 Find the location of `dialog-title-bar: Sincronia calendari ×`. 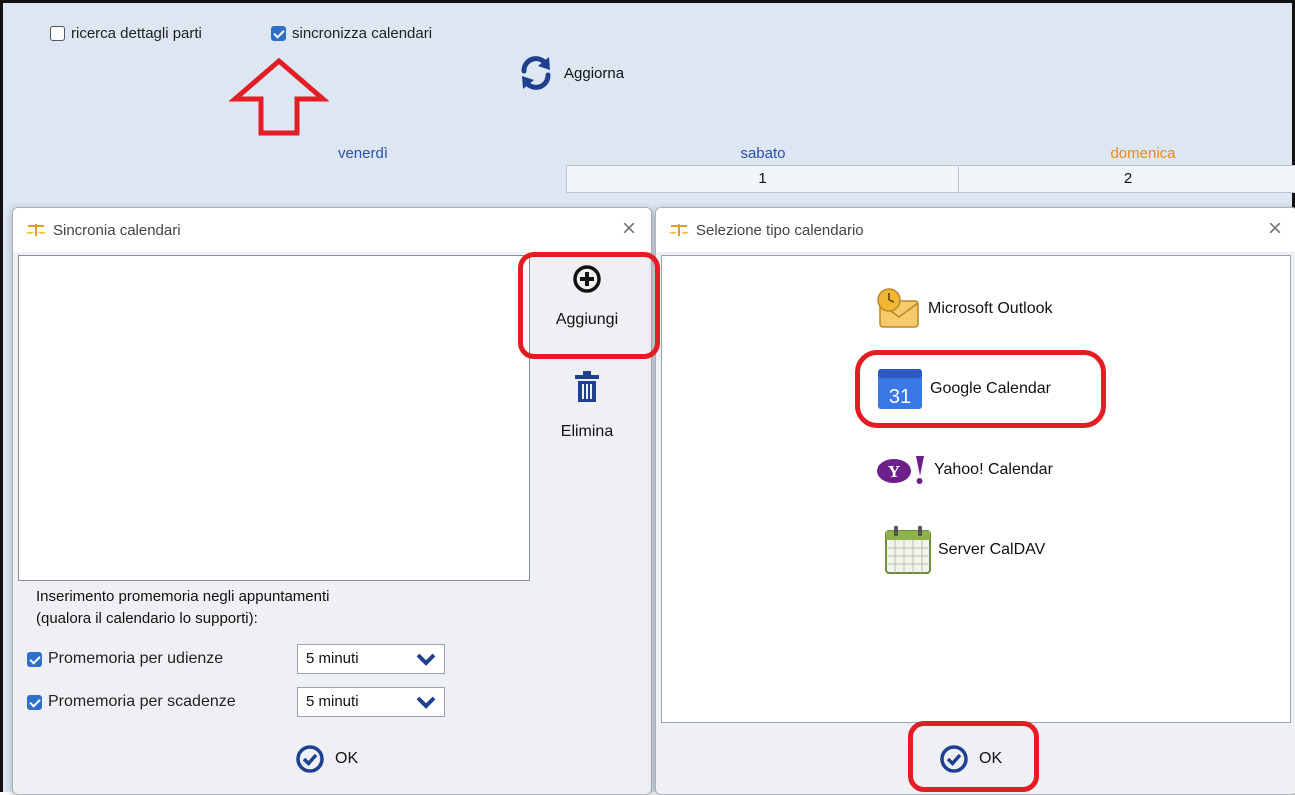

dialog-title-bar: Sincronia calendari × is located at coordinates (332, 230).